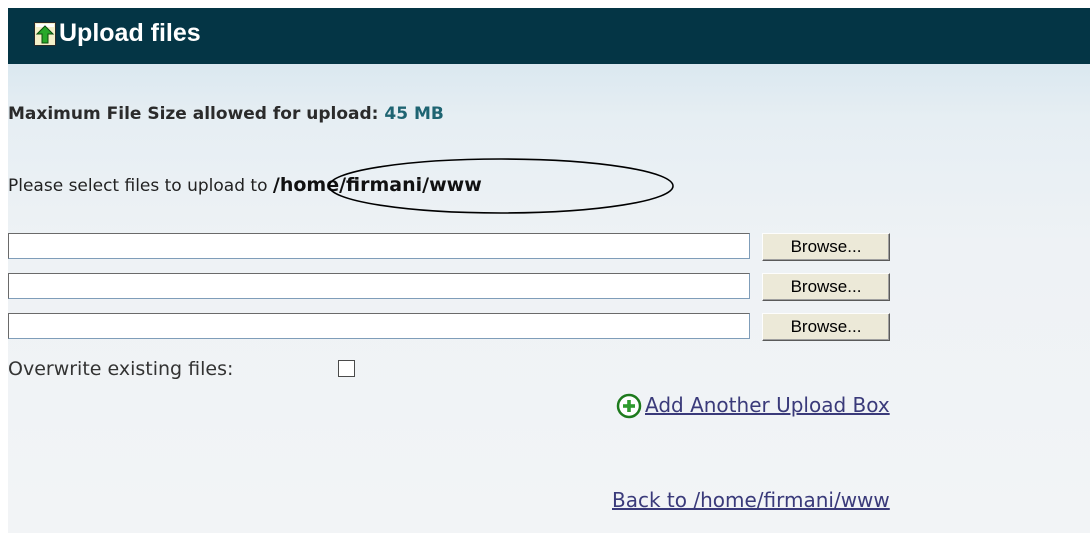  Describe the element at coordinates (130, 33) in the screenshot. I see `page-title: Upload files` at that location.